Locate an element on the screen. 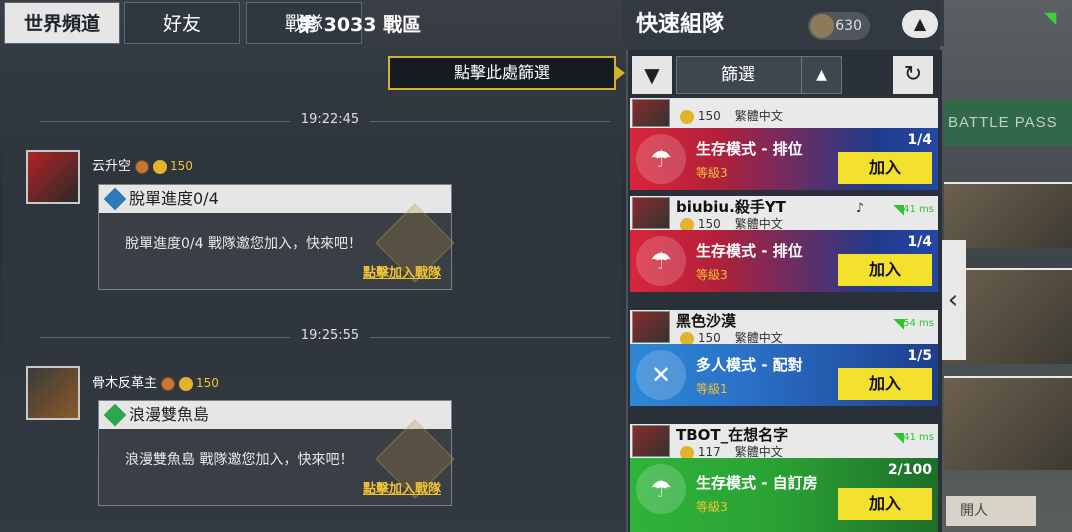 The image size is (1072, 532). team-entry-body: ✕ 多人模式 - 配對 等級1 1/5 加入 is located at coordinates (784, 375).